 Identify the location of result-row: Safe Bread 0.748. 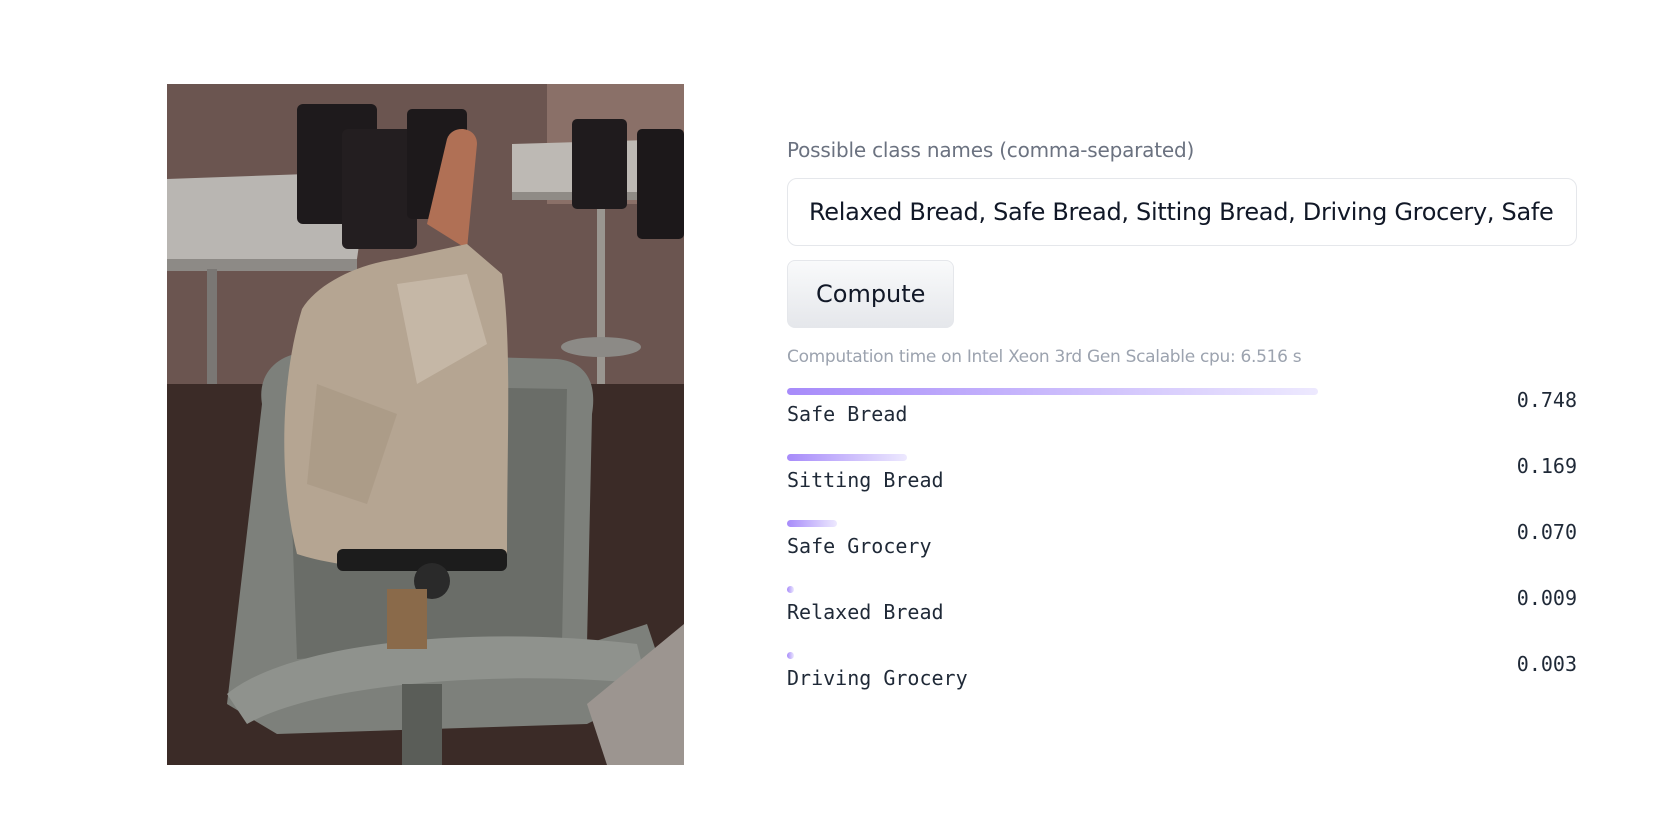
(1182, 421).